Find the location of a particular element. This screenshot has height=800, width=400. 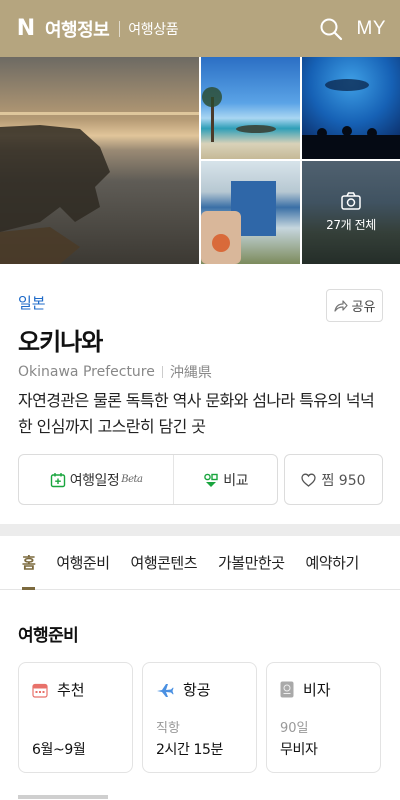

place-name-en: Okinawa Prefecture is located at coordinates (86, 372).